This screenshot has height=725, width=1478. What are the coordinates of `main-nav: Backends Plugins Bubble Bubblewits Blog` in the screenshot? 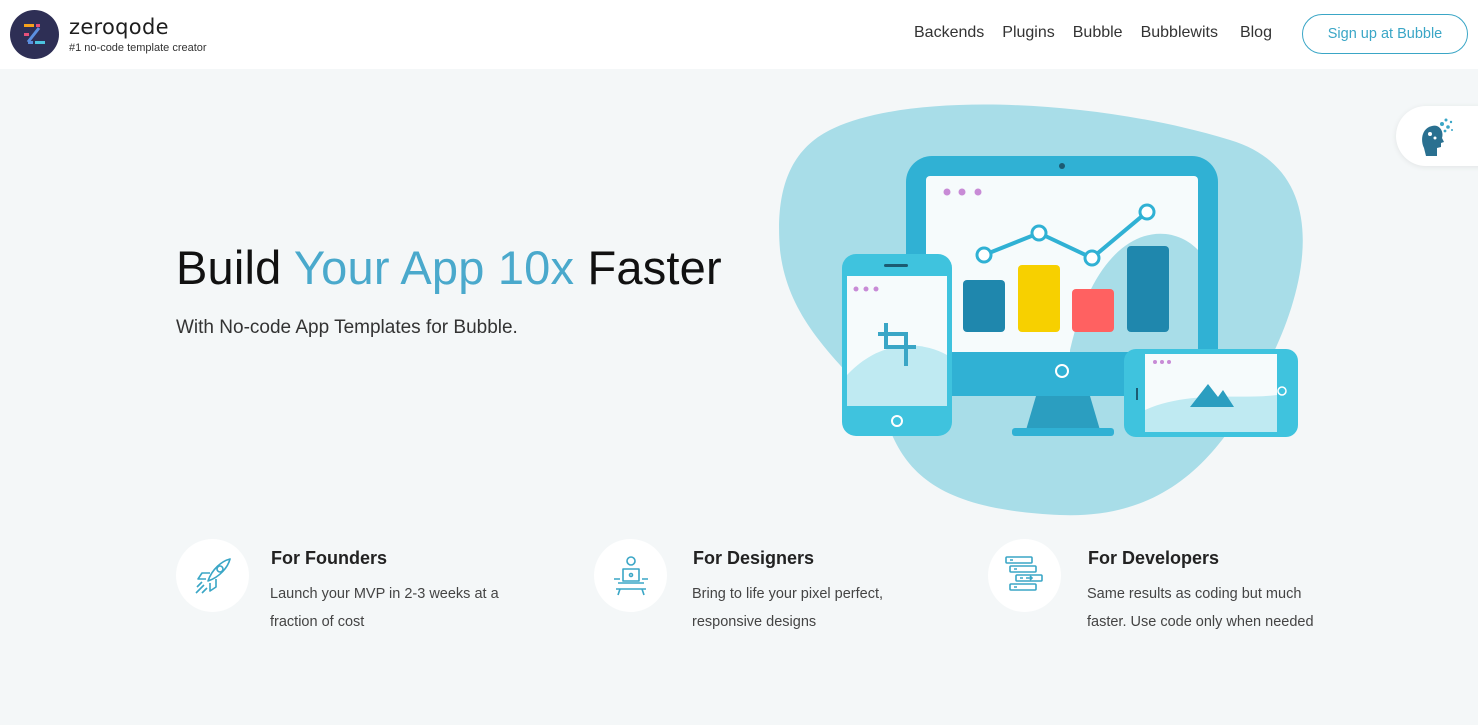 It's located at (1102, 33).